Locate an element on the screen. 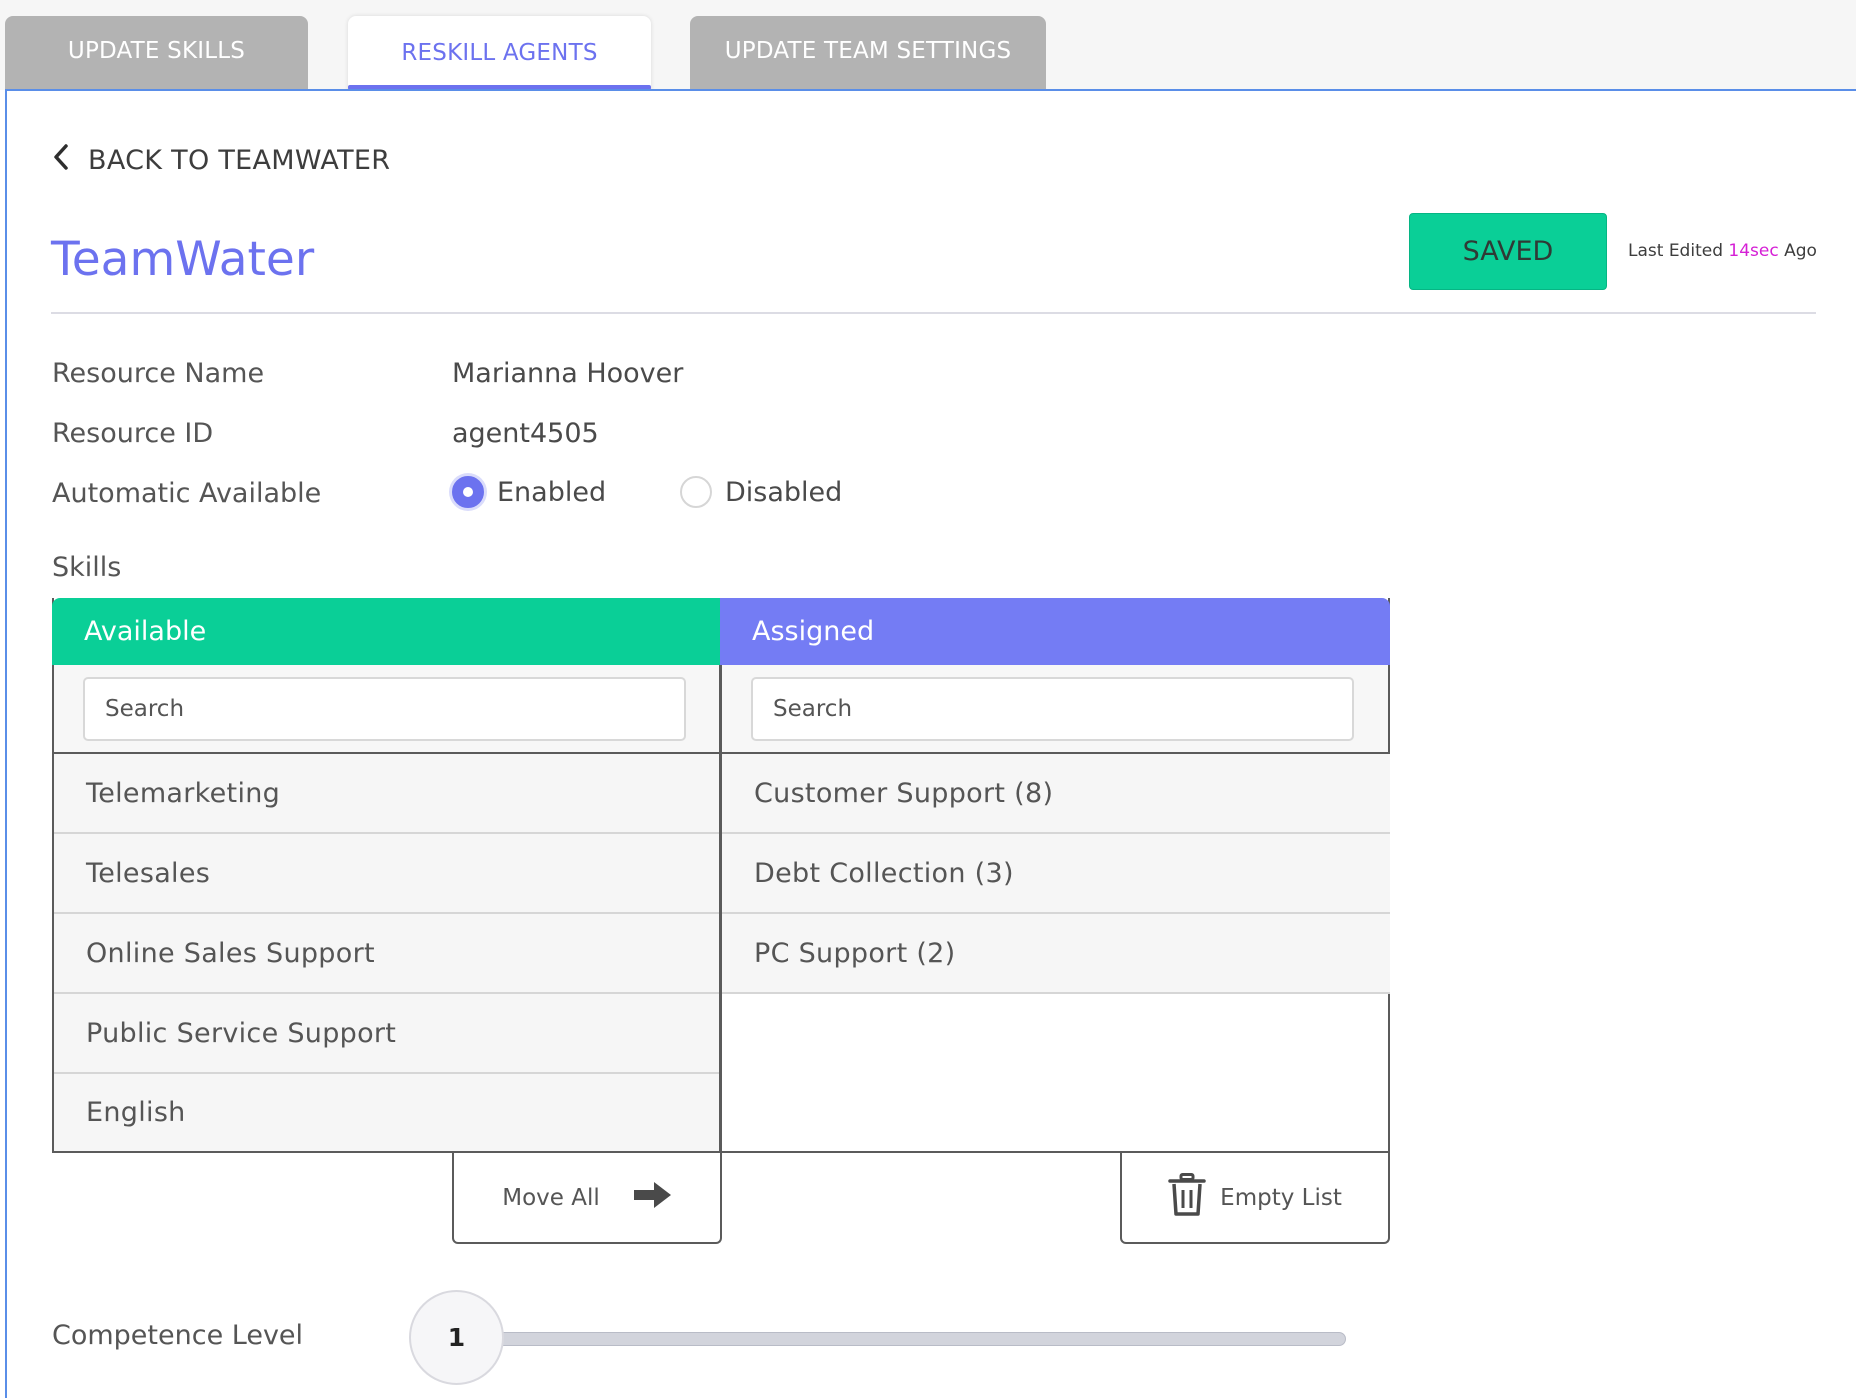 The width and height of the screenshot is (1856, 1398). radio-enabled-label: Enabled is located at coordinates (552, 492).